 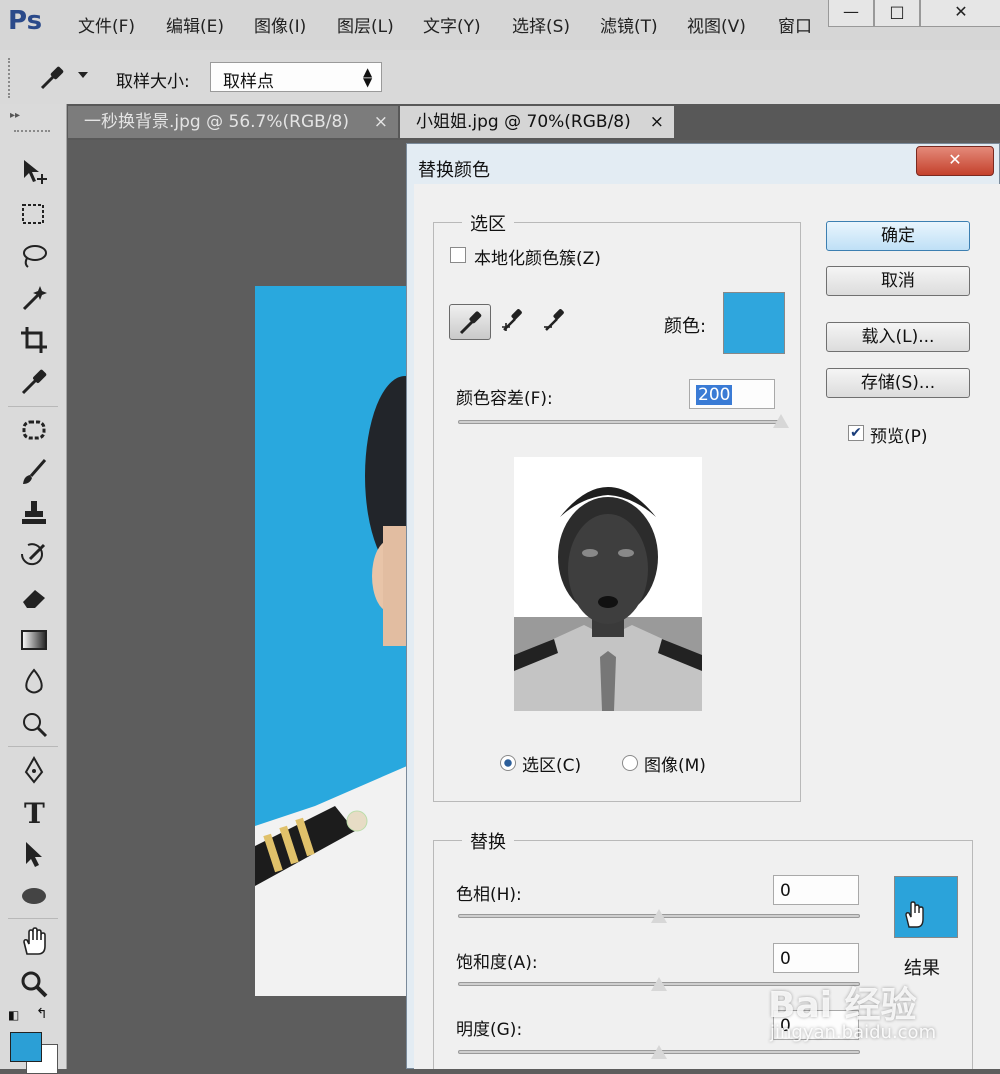 What do you see at coordinates (34, 430) in the screenshot?
I see `spot-heal-icon` at bounding box center [34, 430].